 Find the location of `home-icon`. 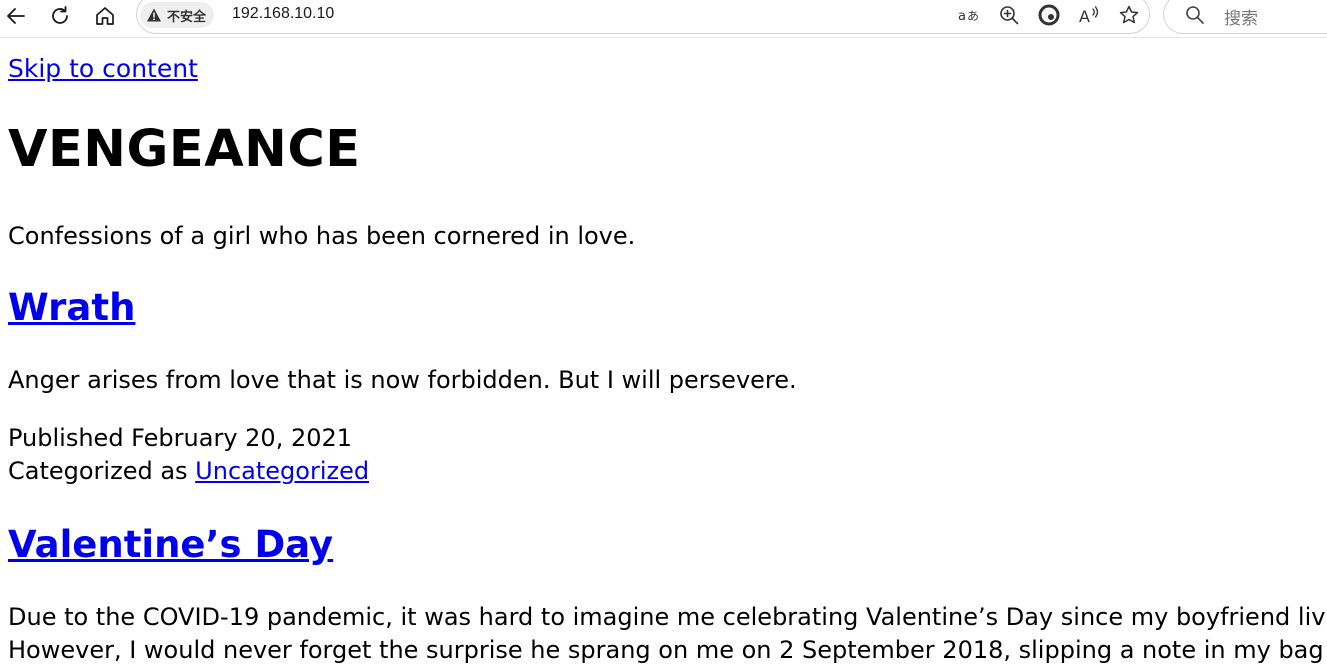

home-icon is located at coordinates (105, 16).